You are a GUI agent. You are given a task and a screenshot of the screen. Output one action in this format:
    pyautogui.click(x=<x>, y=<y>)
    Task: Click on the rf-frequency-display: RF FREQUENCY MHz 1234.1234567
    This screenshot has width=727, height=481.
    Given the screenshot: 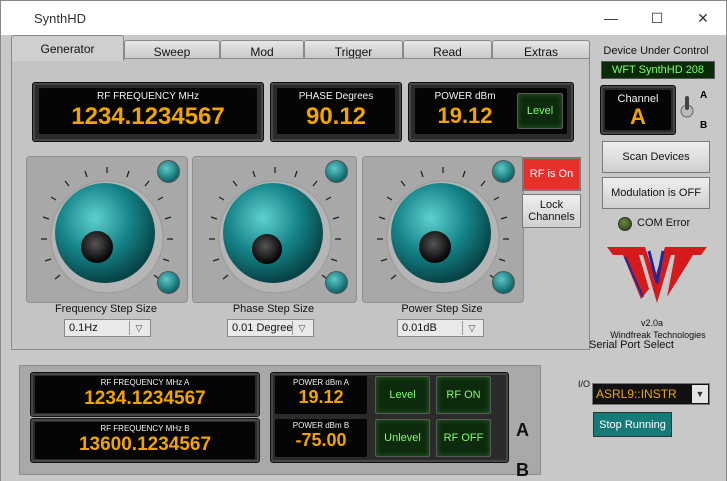 What is the action you would take?
    pyautogui.click(x=148, y=112)
    